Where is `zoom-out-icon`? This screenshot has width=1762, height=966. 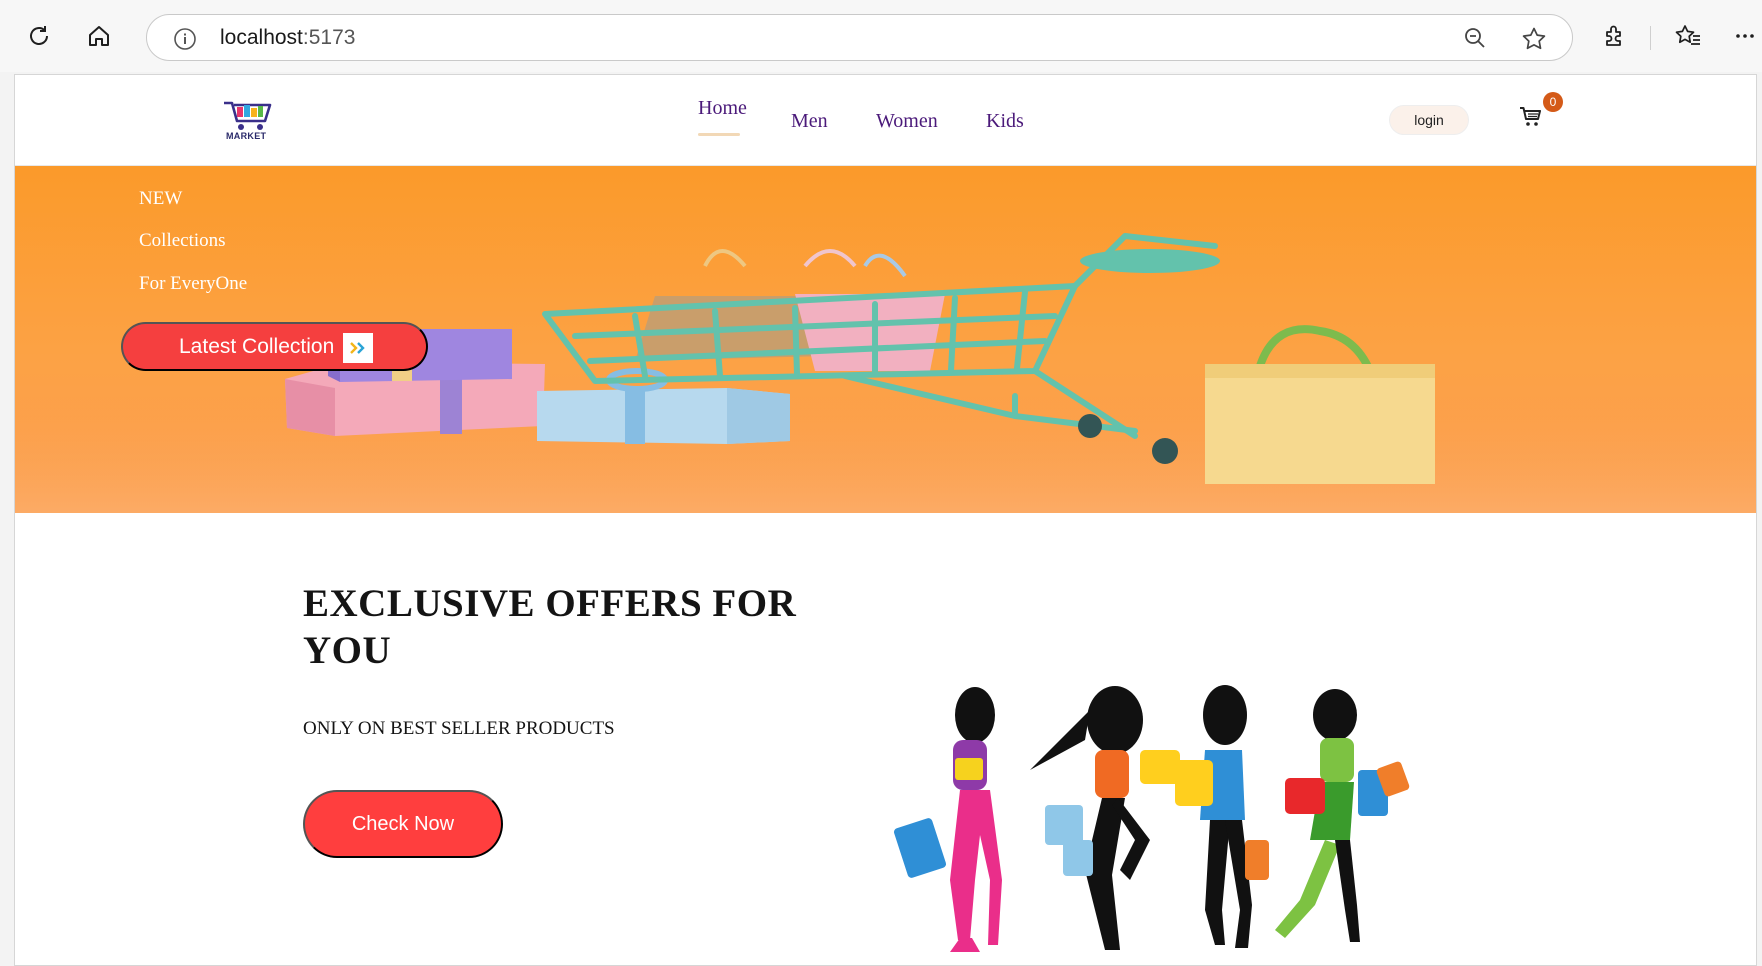
zoom-out-icon is located at coordinates (1475, 40).